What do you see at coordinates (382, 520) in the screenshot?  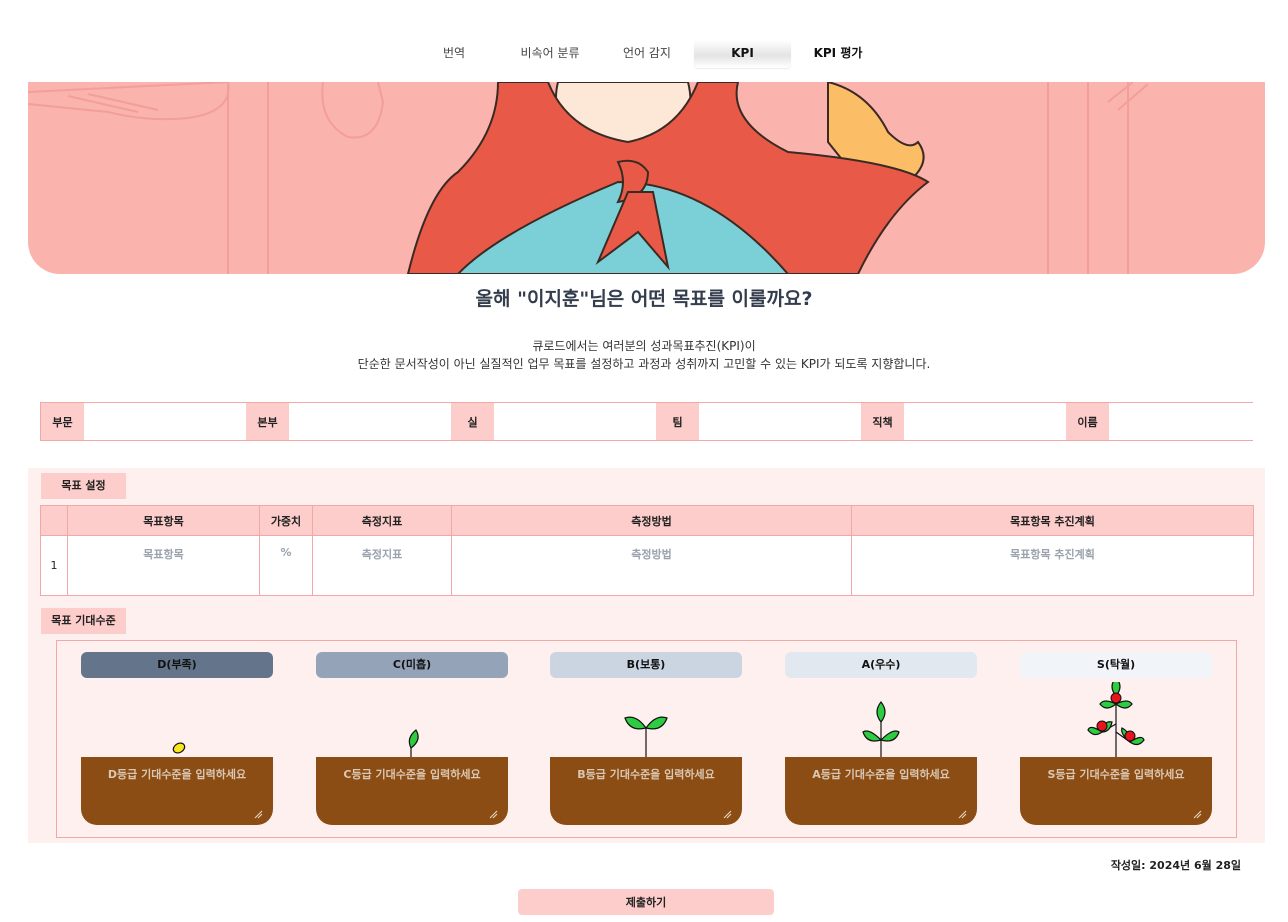 I see `column-header-metric: 측정지표` at bounding box center [382, 520].